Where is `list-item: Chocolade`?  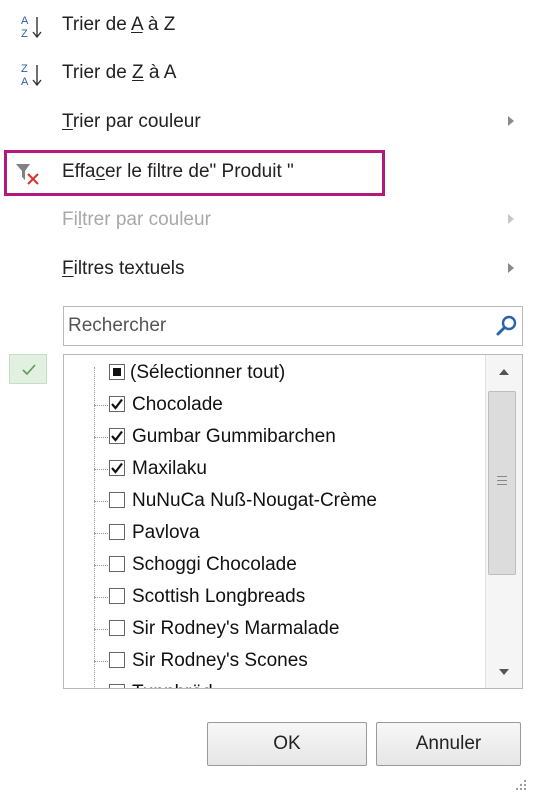
list-item: Chocolade is located at coordinates (274, 405).